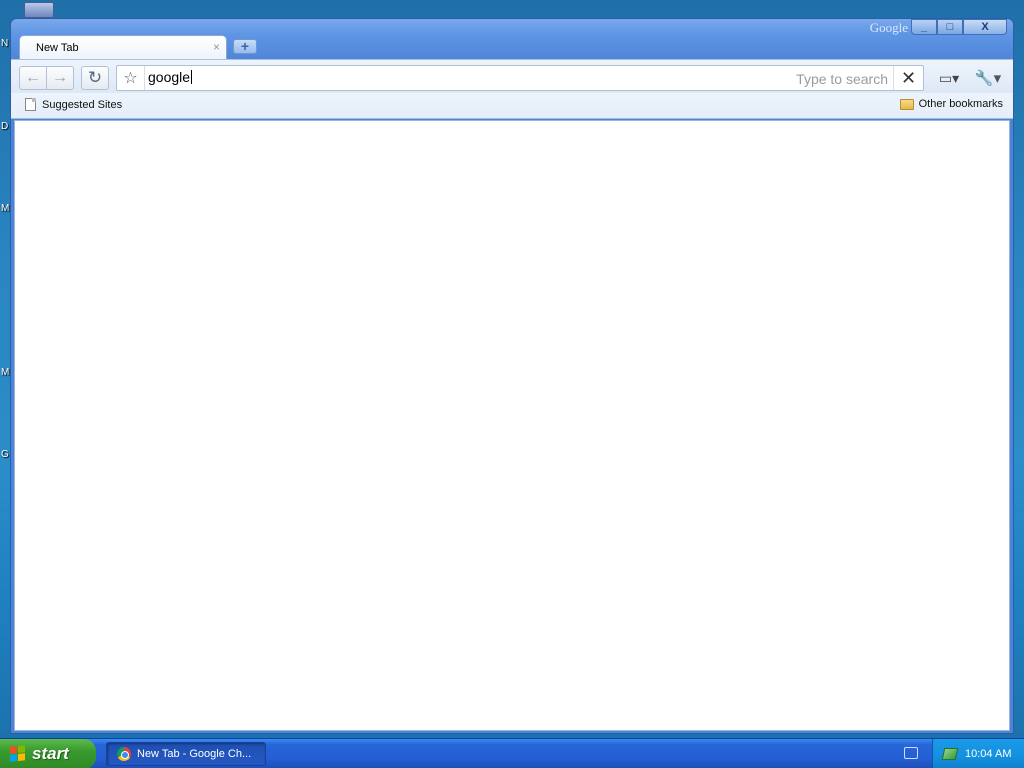 The image size is (1024, 768). What do you see at coordinates (123, 47) in the screenshot?
I see `tab-new-tab: New Tab ×` at bounding box center [123, 47].